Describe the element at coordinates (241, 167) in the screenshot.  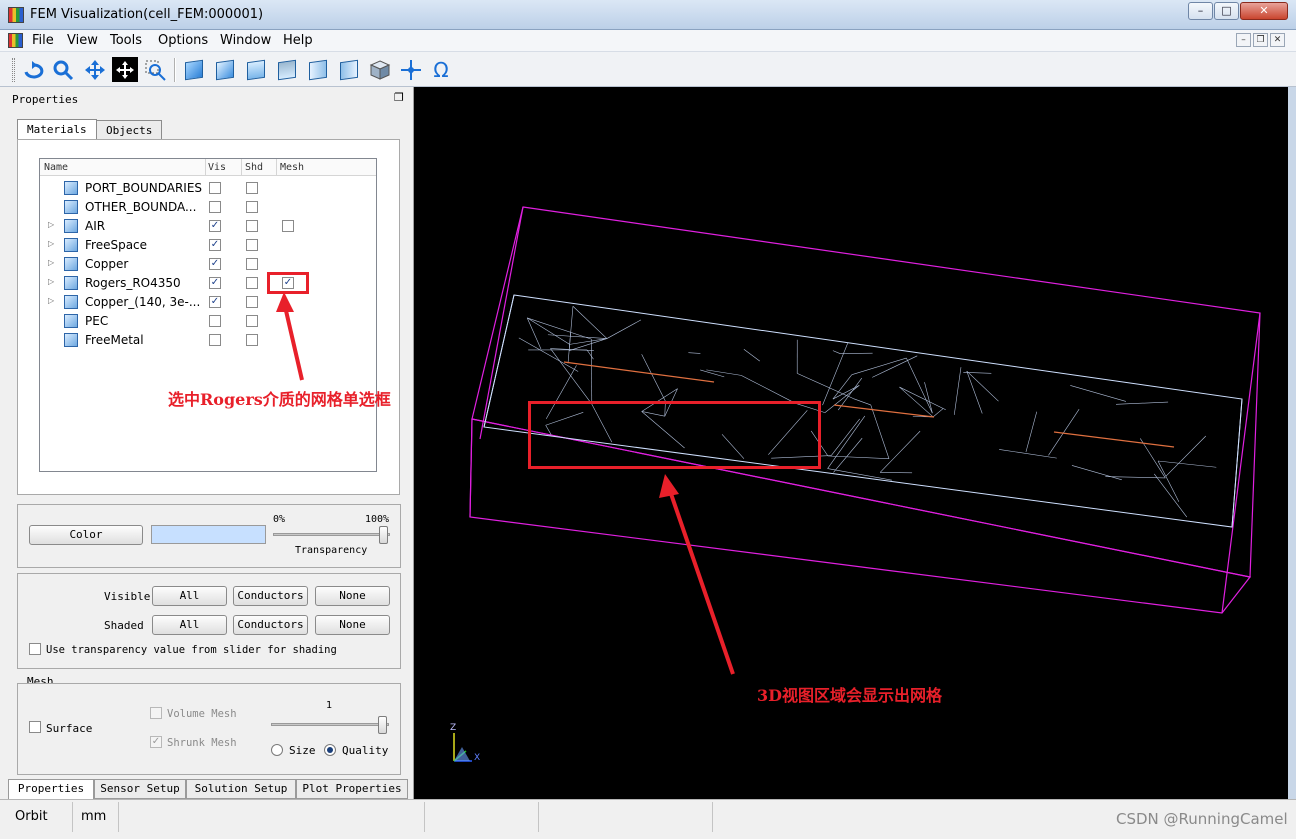
I see `column-divider` at that location.